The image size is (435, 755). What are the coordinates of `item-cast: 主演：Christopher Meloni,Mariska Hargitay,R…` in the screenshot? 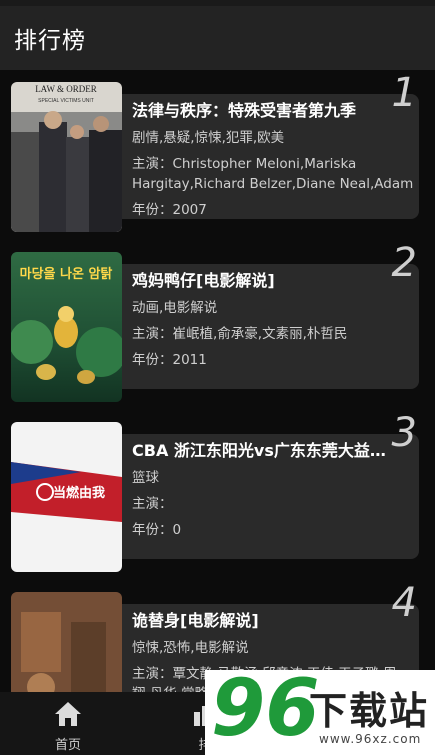 It's located at (273, 174).